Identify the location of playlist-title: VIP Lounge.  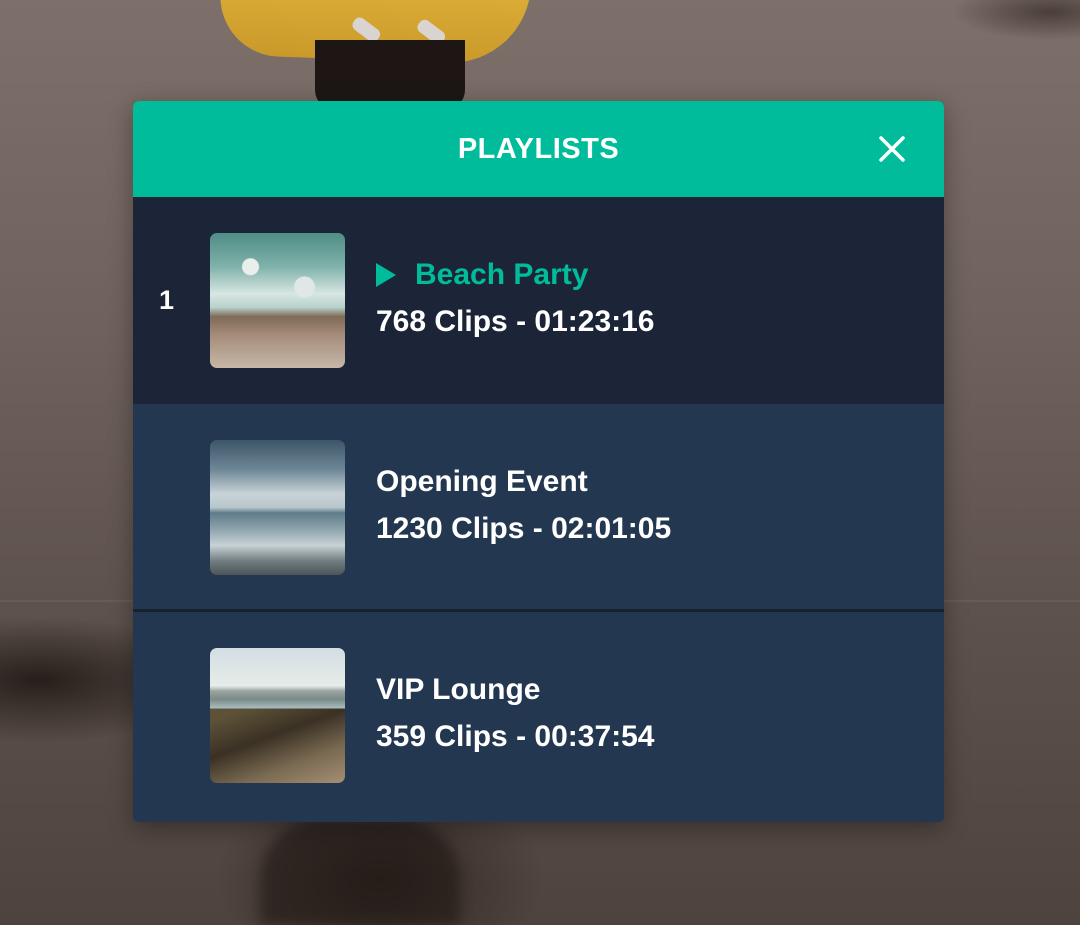
(458, 689).